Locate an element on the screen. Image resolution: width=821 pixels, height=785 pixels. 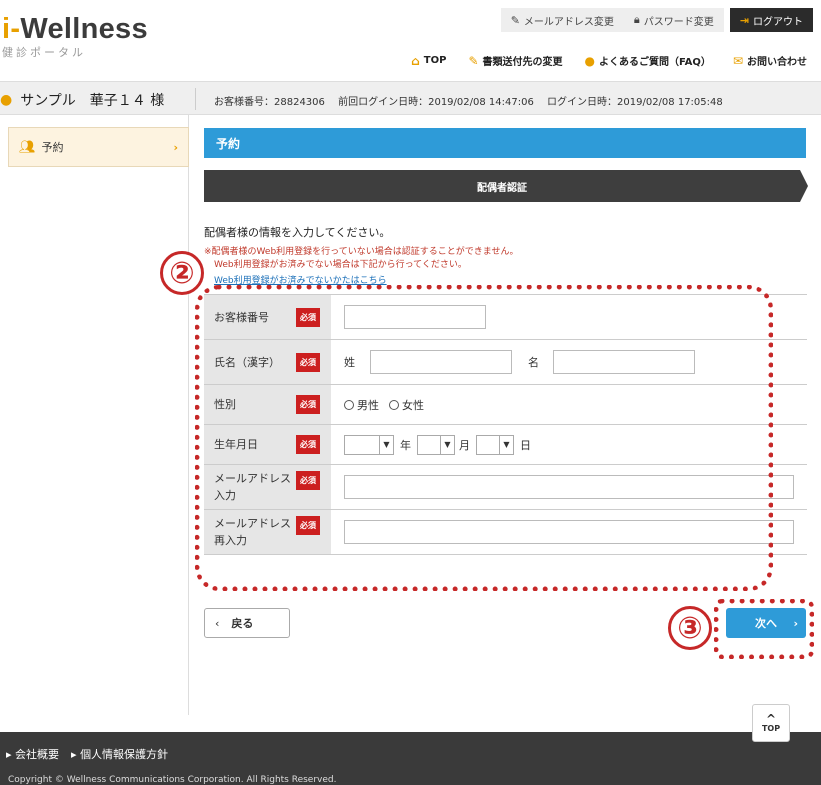
chevron-left-icon: ‹ is located at coordinates (217, 623).